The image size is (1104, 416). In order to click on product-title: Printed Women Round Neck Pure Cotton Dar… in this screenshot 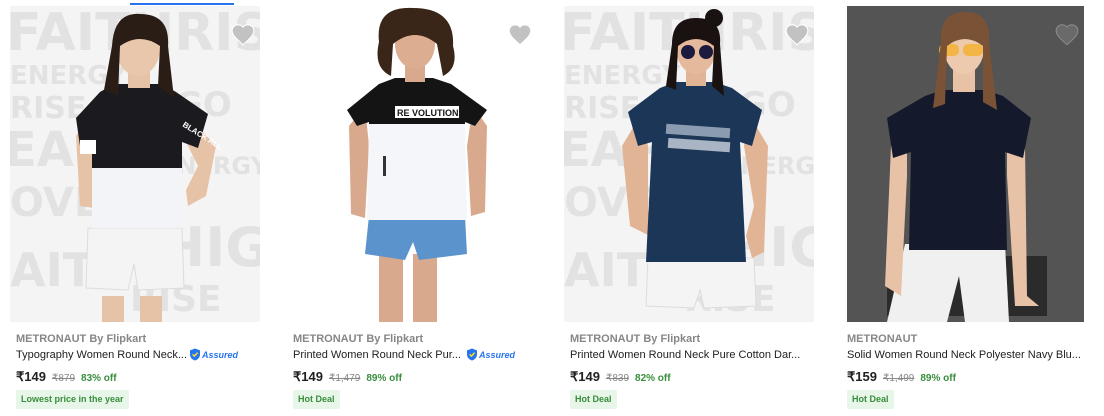, I will do `click(685, 355)`.